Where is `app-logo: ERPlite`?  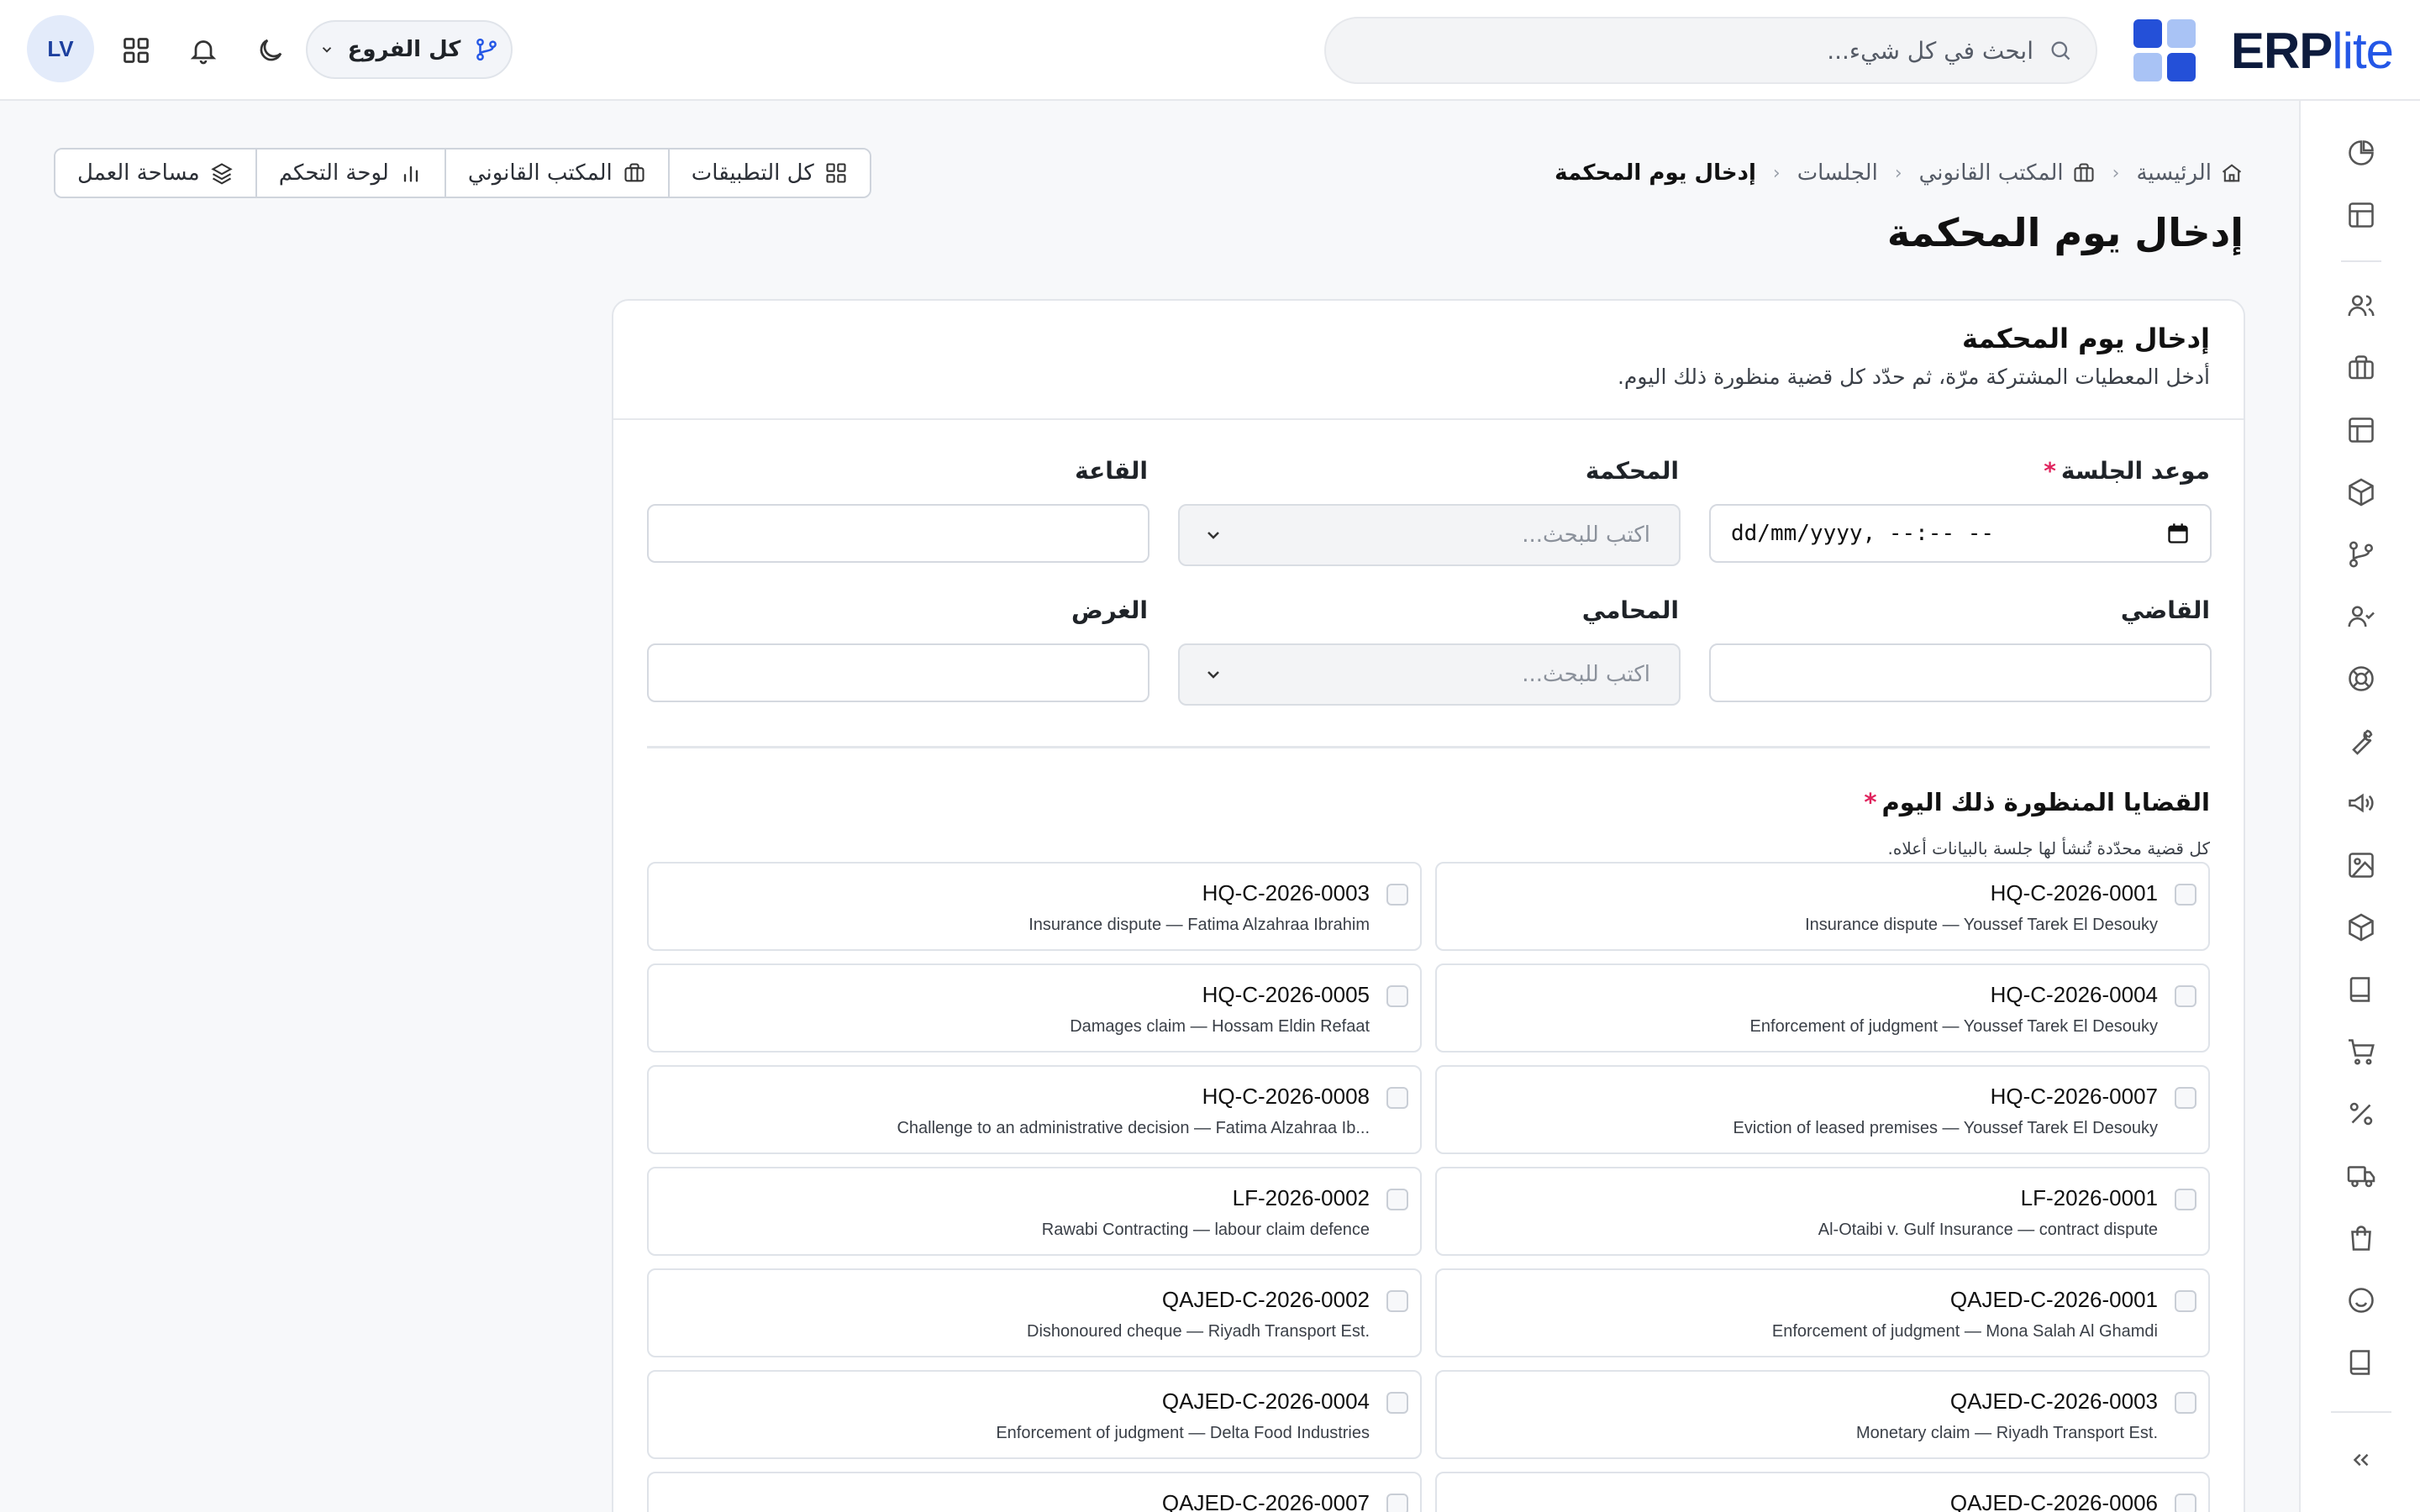 app-logo: ERPlite is located at coordinates (2264, 50).